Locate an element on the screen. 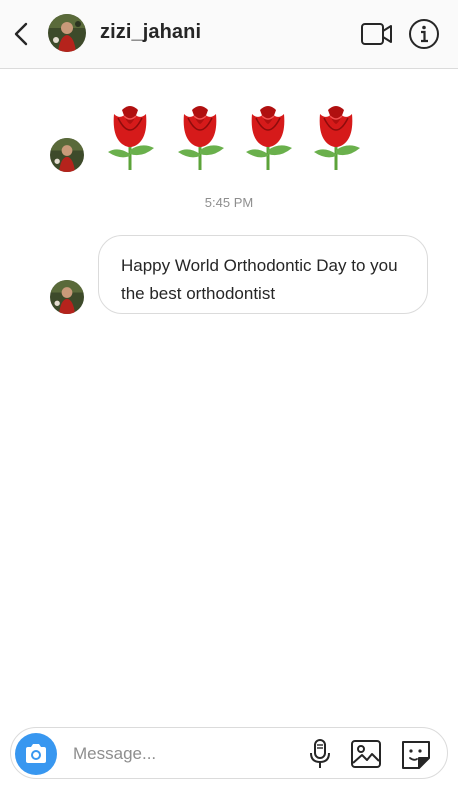 The width and height of the screenshot is (458, 789). microphone-icon is located at coordinates (320, 753).